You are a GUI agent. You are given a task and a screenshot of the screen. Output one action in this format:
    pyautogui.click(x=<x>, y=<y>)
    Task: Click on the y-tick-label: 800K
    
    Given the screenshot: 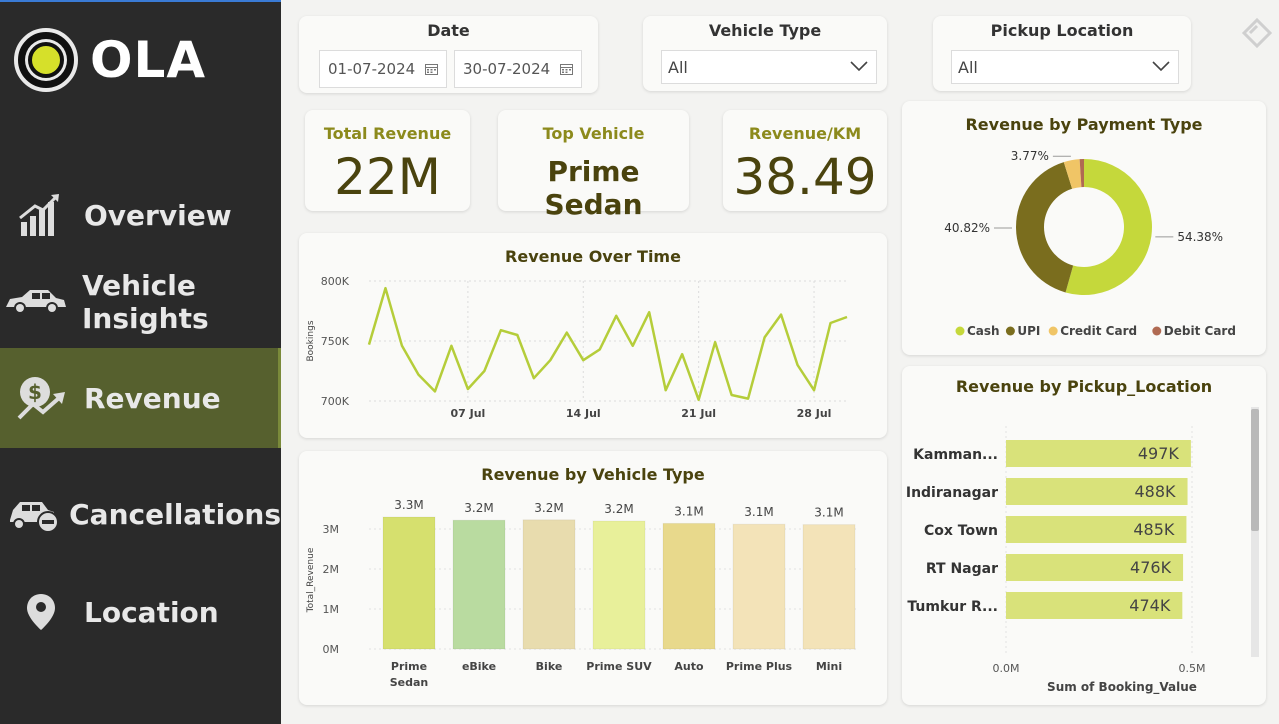 What is the action you would take?
    pyautogui.click(x=335, y=281)
    